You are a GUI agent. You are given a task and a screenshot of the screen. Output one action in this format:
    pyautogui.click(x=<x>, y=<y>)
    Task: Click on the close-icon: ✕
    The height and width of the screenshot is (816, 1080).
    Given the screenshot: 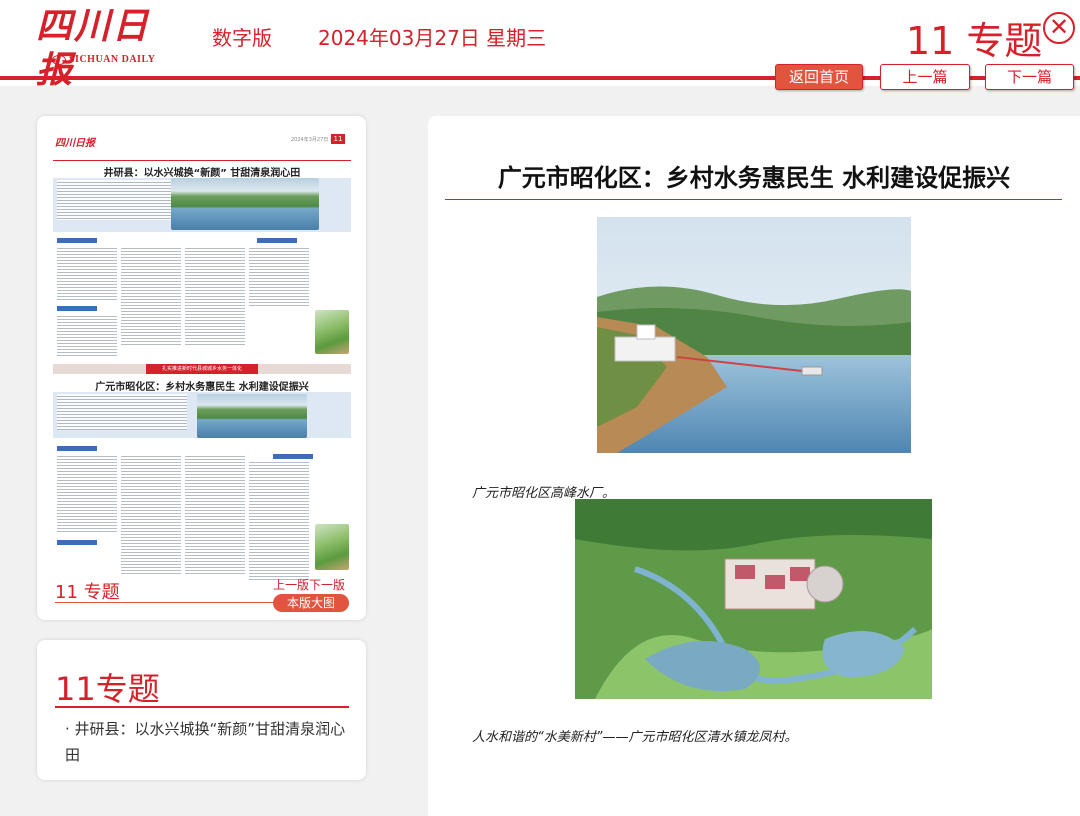 What is the action you would take?
    pyautogui.click(x=1059, y=28)
    